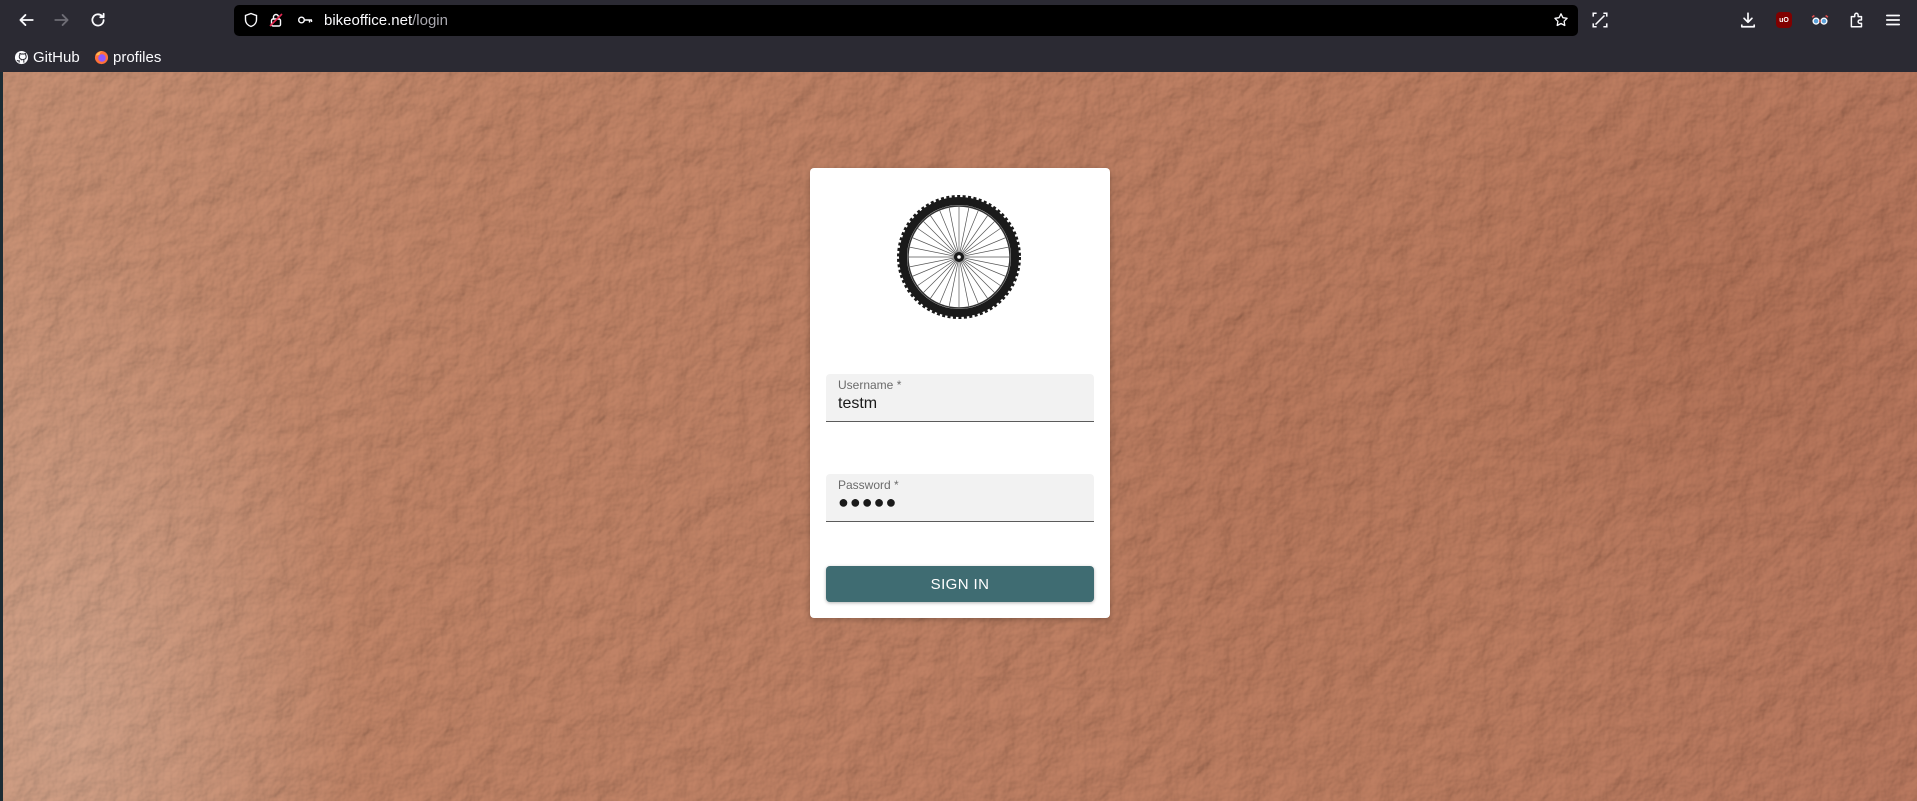 This screenshot has height=801, width=1917. Describe the element at coordinates (1561, 20) in the screenshot. I see `bookmark-star-icon` at that location.